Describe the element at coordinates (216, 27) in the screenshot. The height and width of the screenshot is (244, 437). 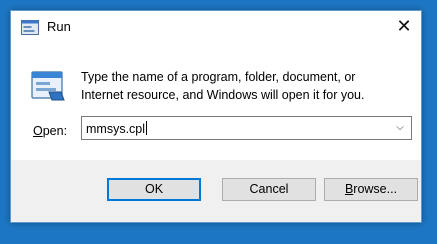
I see `title-bar: Run ✕` at that location.